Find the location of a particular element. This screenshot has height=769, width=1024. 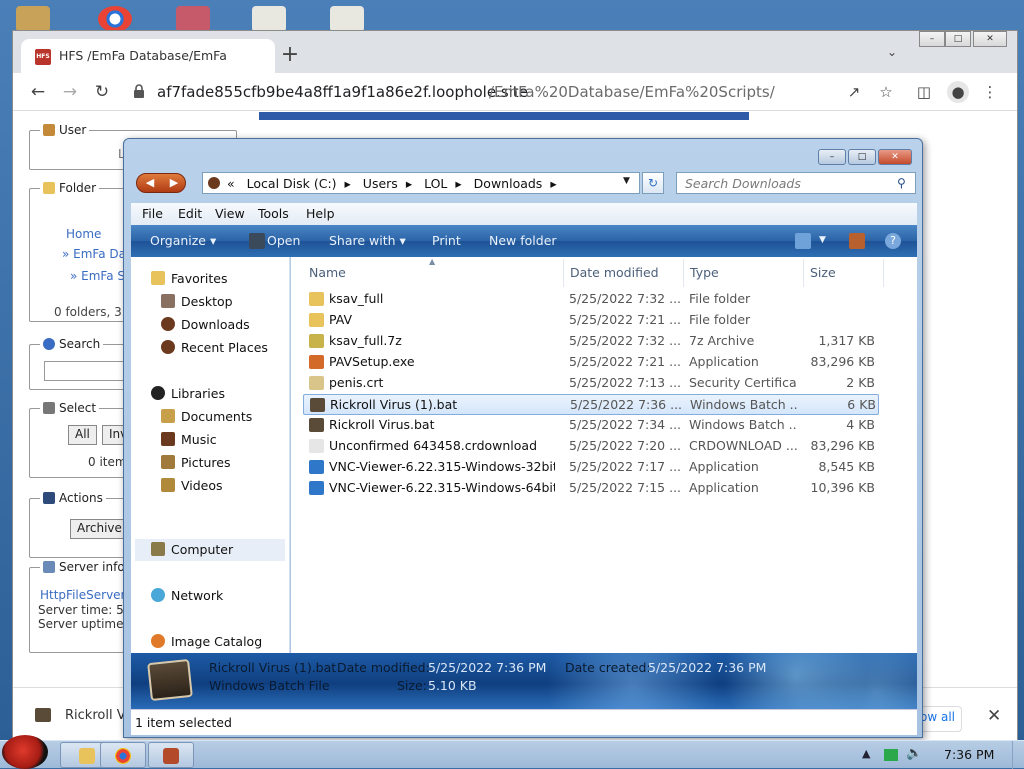

file-row: PAV 5/25/2022 7:21 ... File folder is located at coordinates (591, 320).